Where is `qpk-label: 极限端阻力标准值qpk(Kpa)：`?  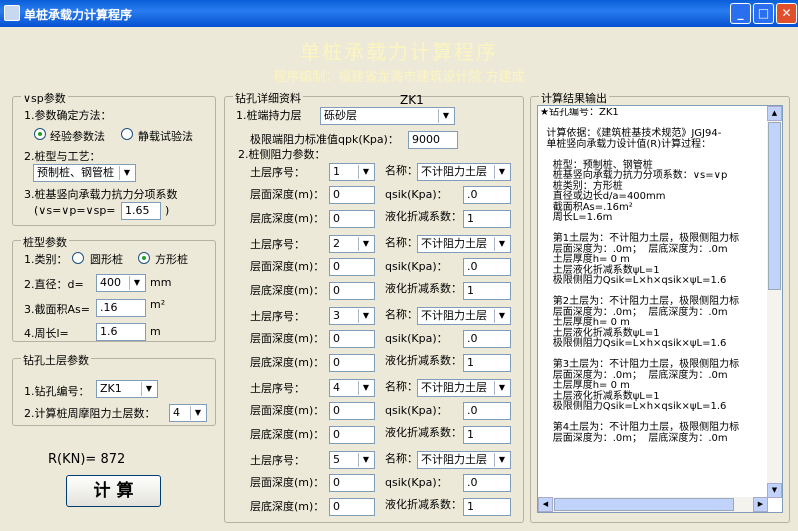
qpk-label: 极限端阻力标准值qpk(Kpa)： is located at coordinates (324, 139).